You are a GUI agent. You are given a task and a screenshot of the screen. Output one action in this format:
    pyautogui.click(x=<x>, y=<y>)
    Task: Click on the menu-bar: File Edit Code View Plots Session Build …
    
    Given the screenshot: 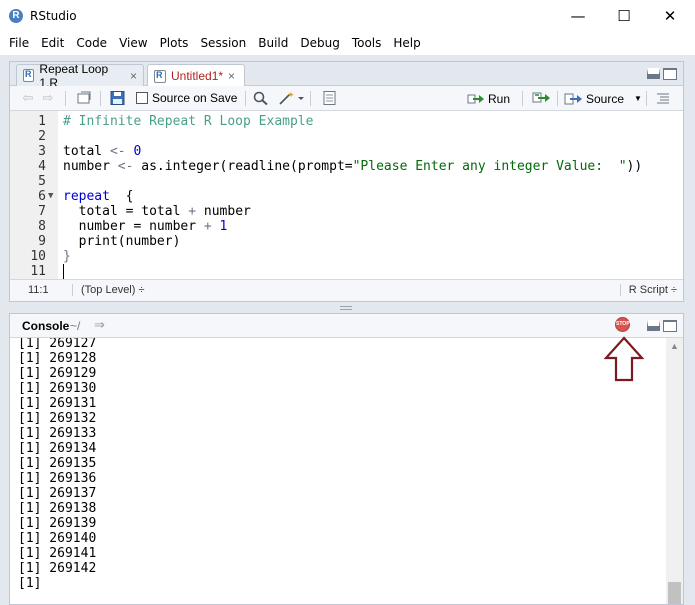 What is the action you would take?
    pyautogui.click(x=347, y=43)
    